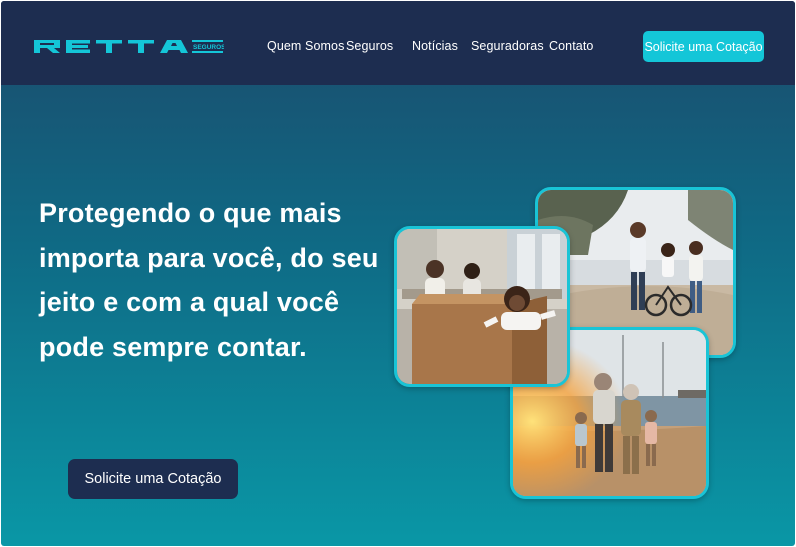 The height and width of the screenshot is (547, 796). Describe the element at coordinates (369, 46) in the screenshot. I see `nav-link-seguros: Seguros` at that location.